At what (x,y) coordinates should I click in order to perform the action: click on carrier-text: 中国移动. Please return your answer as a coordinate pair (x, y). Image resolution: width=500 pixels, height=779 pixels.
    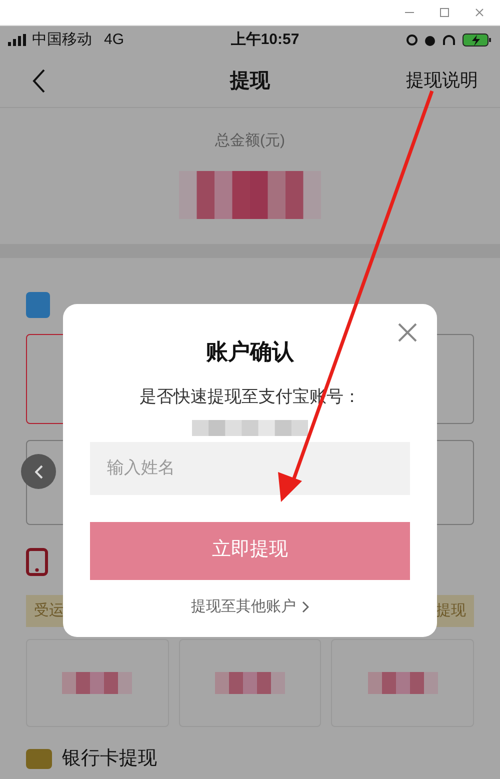
    Looking at the image, I should click on (62, 40).